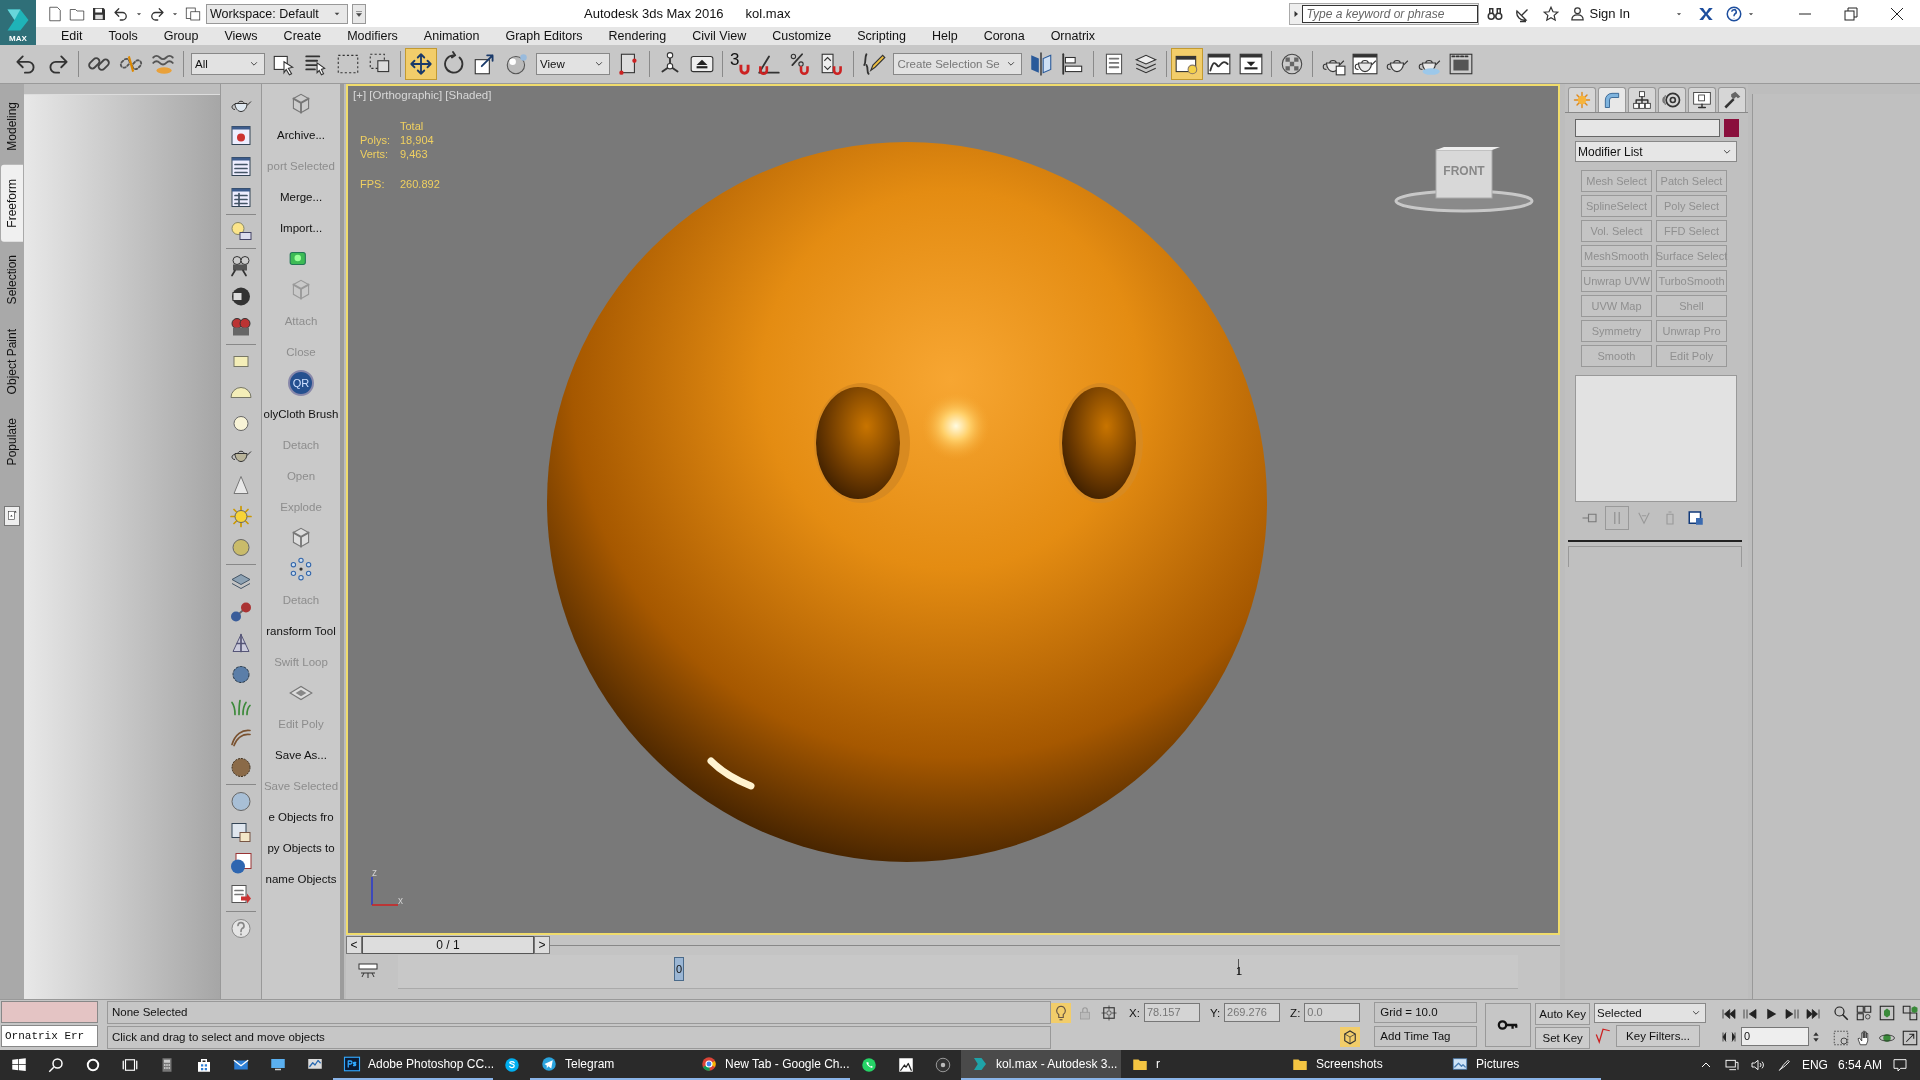  Describe the element at coordinates (1910, 1037) in the screenshot. I see `maximize-viewport-icon` at that location.